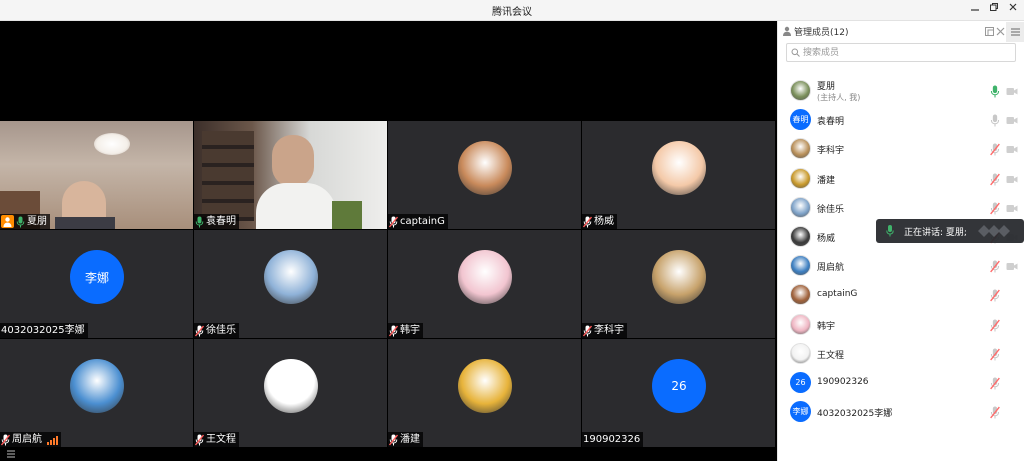 The width and height of the screenshot is (1024, 461). What do you see at coordinates (901, 149) in the screenshot?
I see `member-row: 李科宇` at bounding box center [901, 149].